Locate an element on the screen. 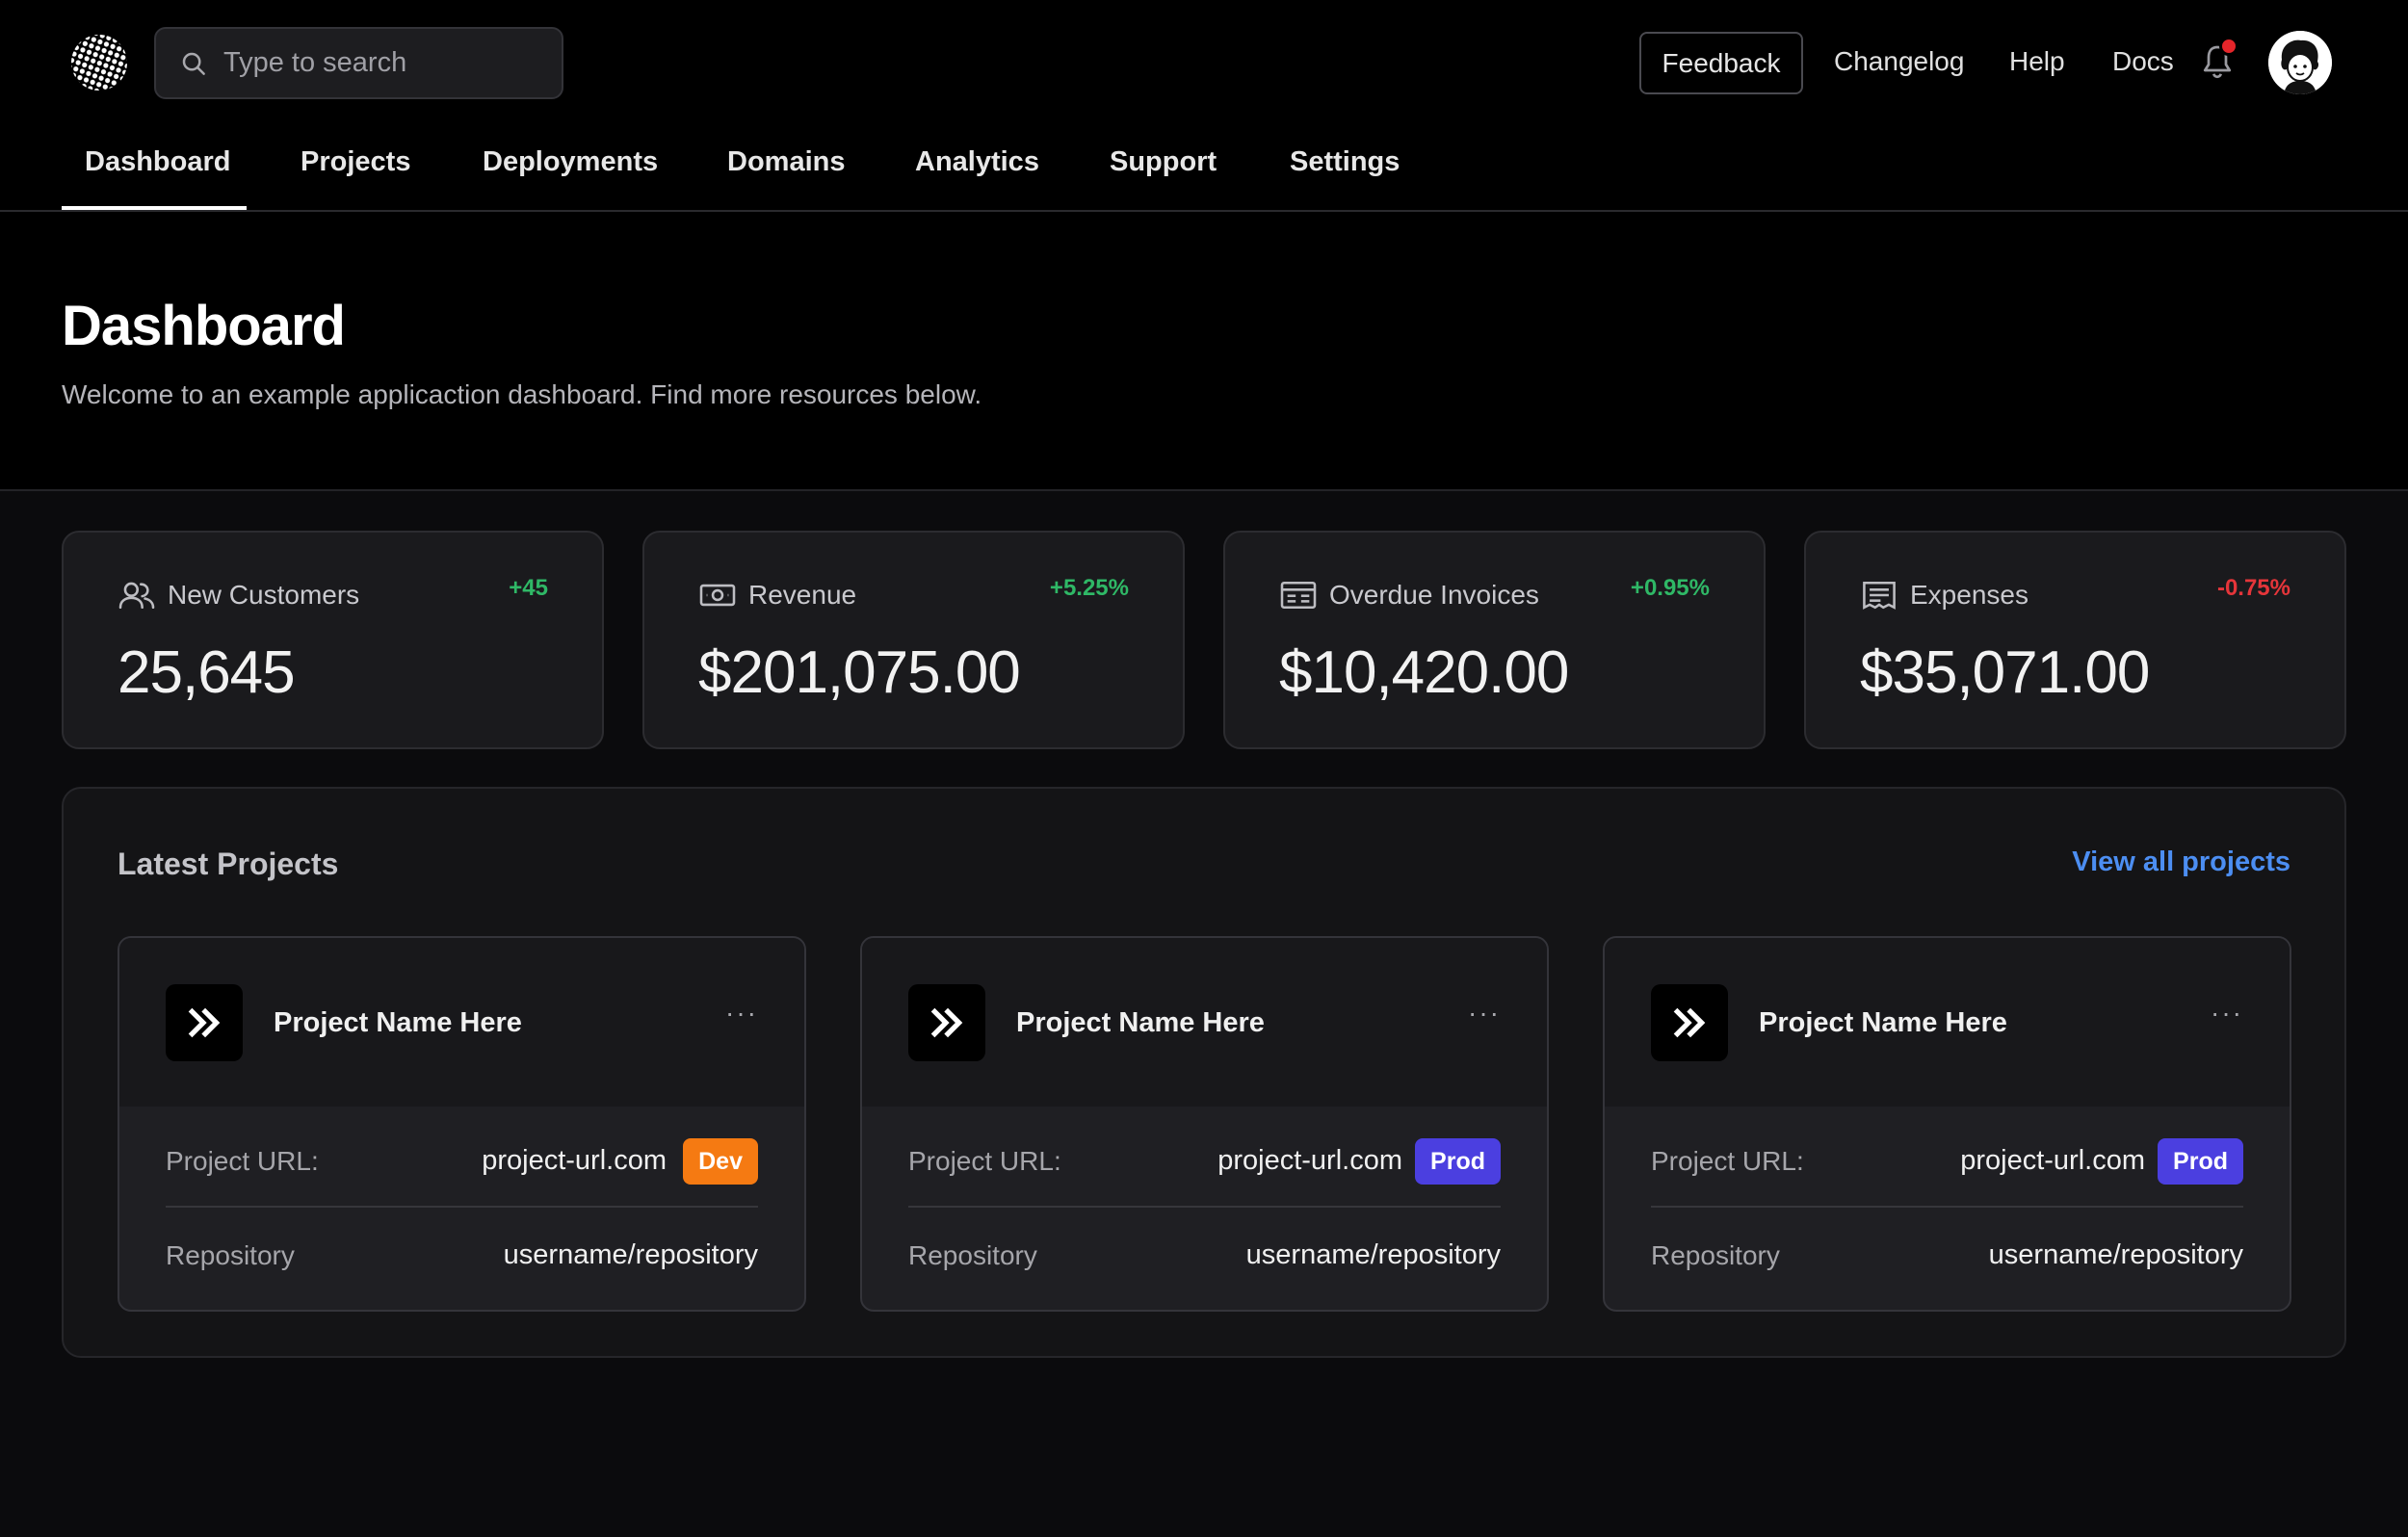 The image size is (2408, 1537). page-title: Dashboard is located at coordinates (204, 326).